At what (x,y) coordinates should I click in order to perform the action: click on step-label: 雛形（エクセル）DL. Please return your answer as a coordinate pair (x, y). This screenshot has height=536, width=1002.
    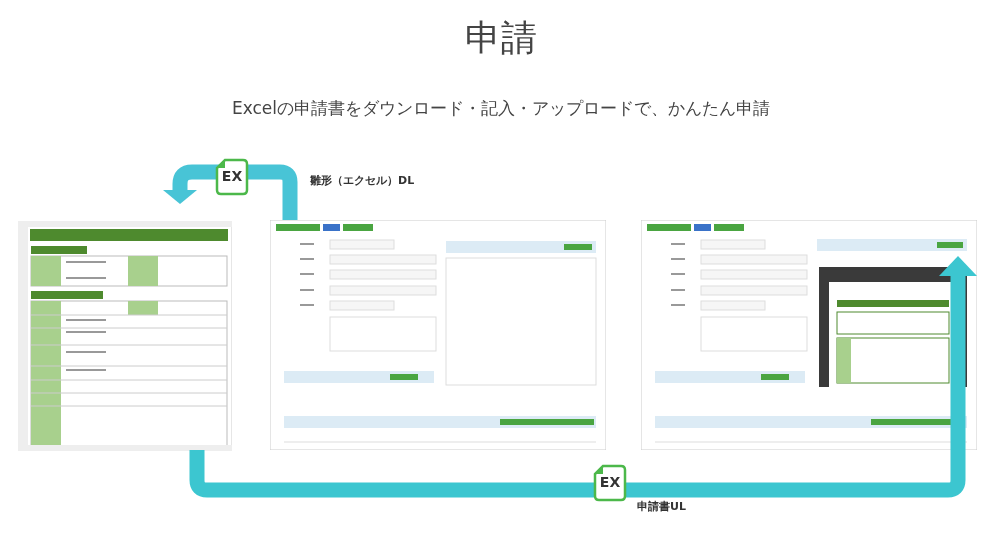
    Looking at the image, I should click on (362, 180).